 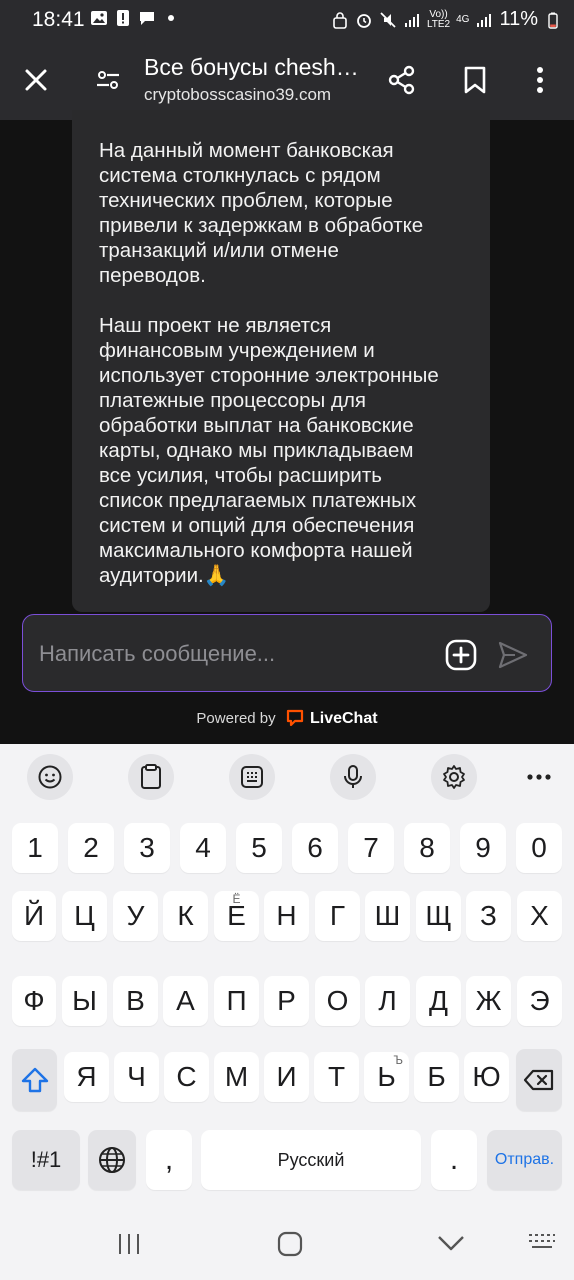 What do you see at coordinates (99, 18) in the screenshot?
I see `gallery-icon` at bounding box center [99, 18].